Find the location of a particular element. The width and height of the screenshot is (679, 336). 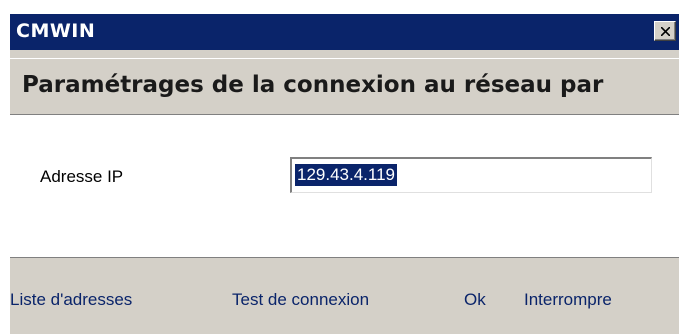

ip-address-input: 129.43.4.119 is located at coordinates (471, 175).